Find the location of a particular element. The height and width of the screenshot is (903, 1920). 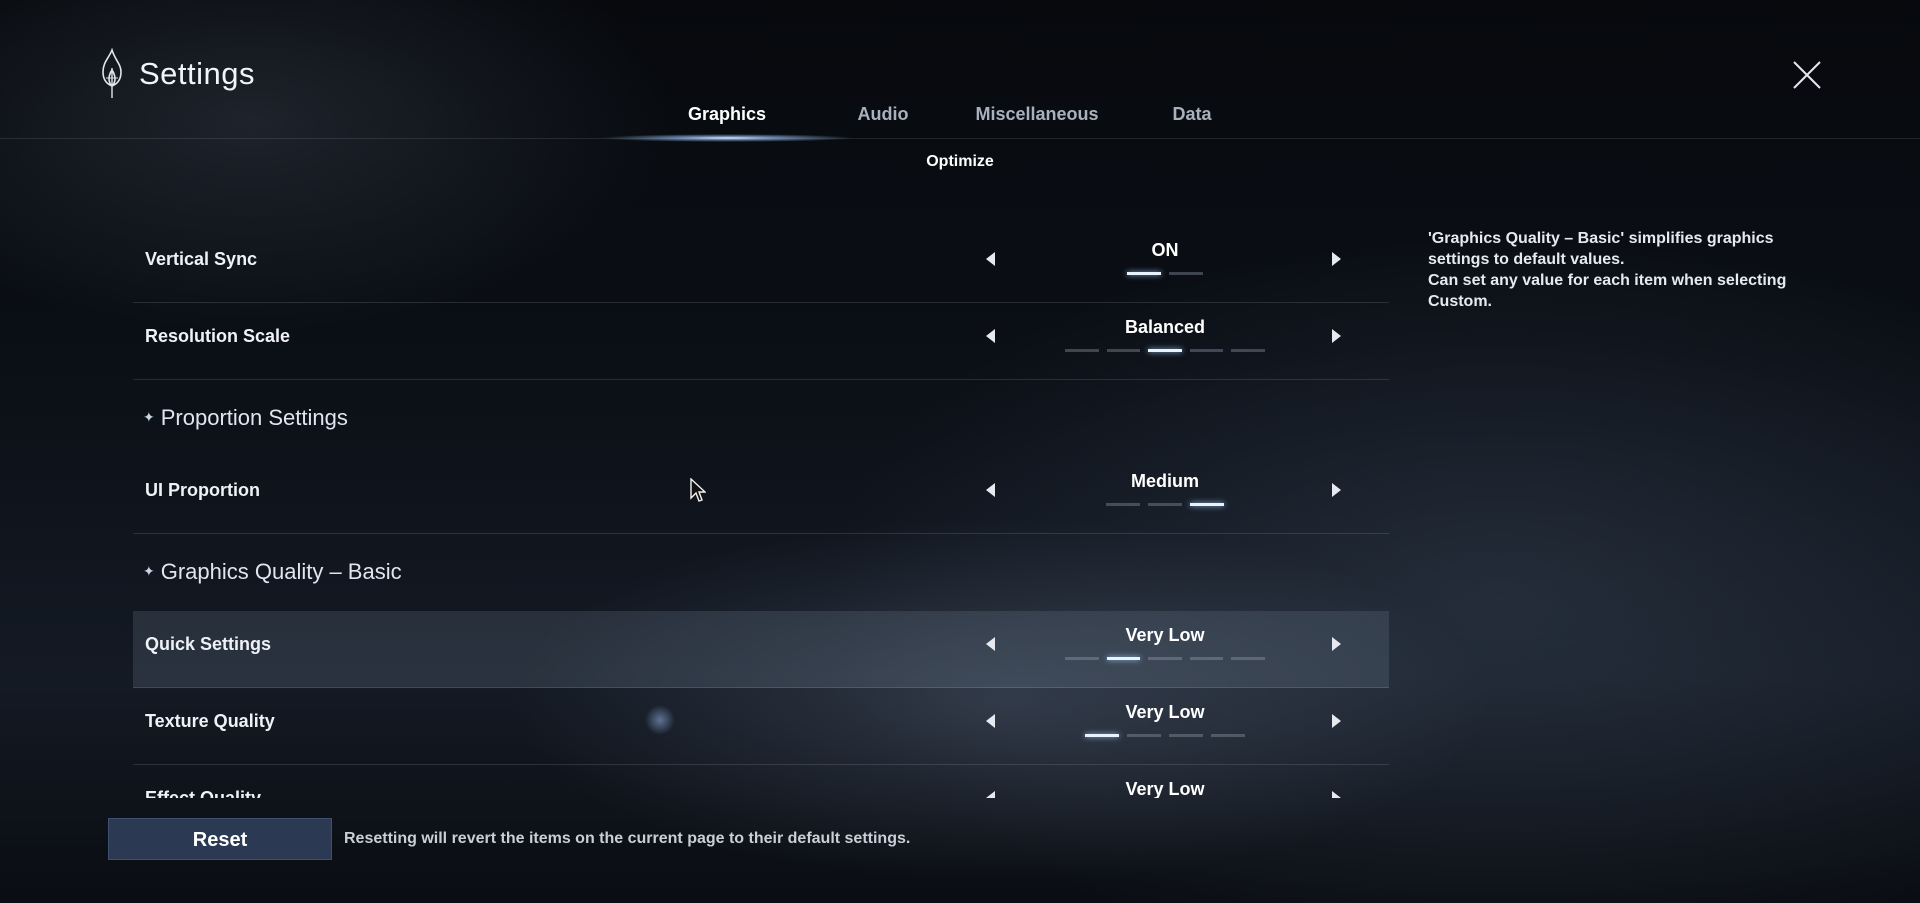

tab-divider is located at coordinates (960, 138).